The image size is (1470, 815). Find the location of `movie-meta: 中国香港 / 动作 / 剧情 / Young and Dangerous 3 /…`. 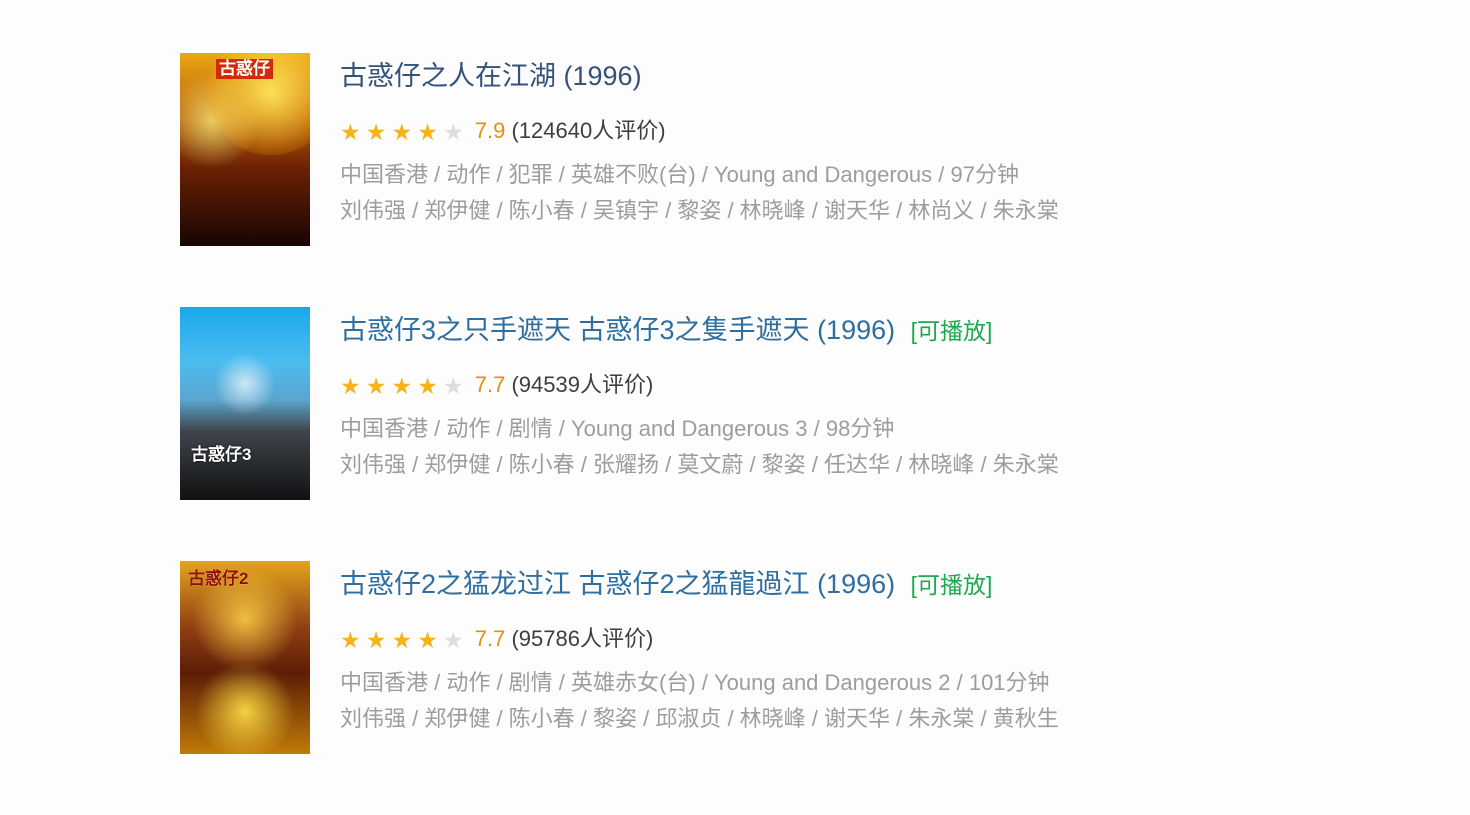

movie-meta: 中国香港 / 动作 / 剧情 / Young and Dangerous 3 /… is located at coordinates (617, 428).